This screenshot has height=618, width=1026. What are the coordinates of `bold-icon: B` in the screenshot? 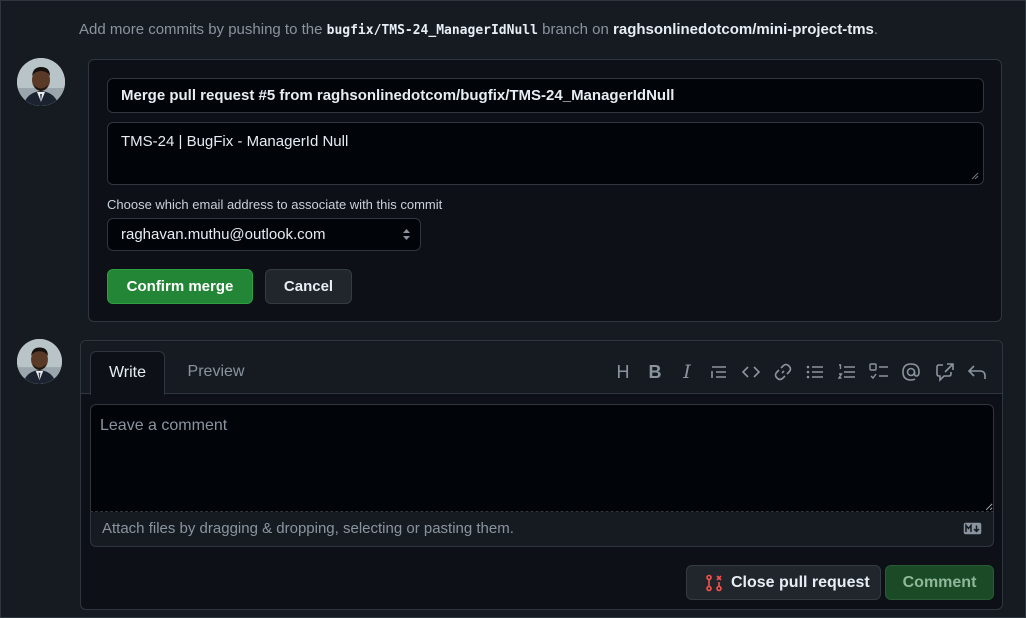 It's located at (655, 372).